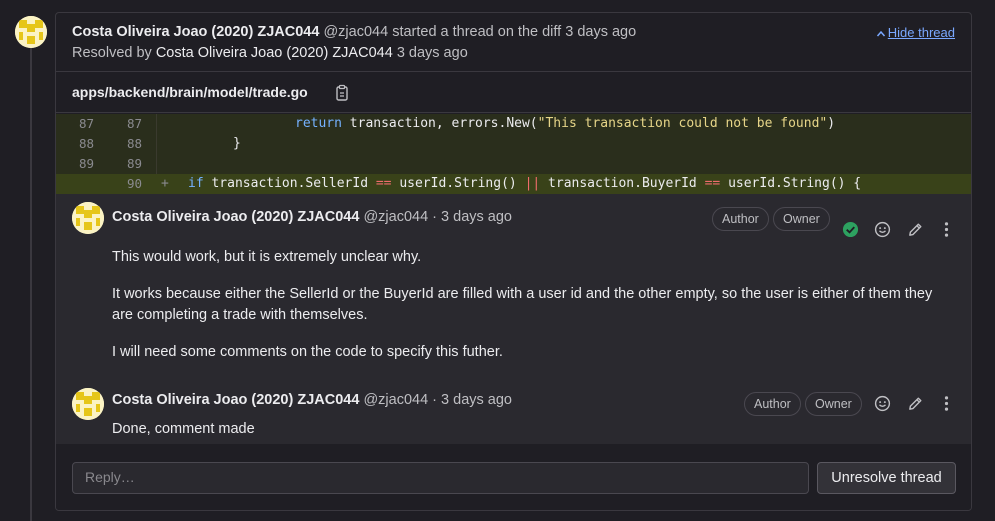 The height and width of the screenshot is (521, 995). What do you see at coordinates (80, 123) in the screenshot?
I see `old-line-number: 87` at bounding box center [80, 123].